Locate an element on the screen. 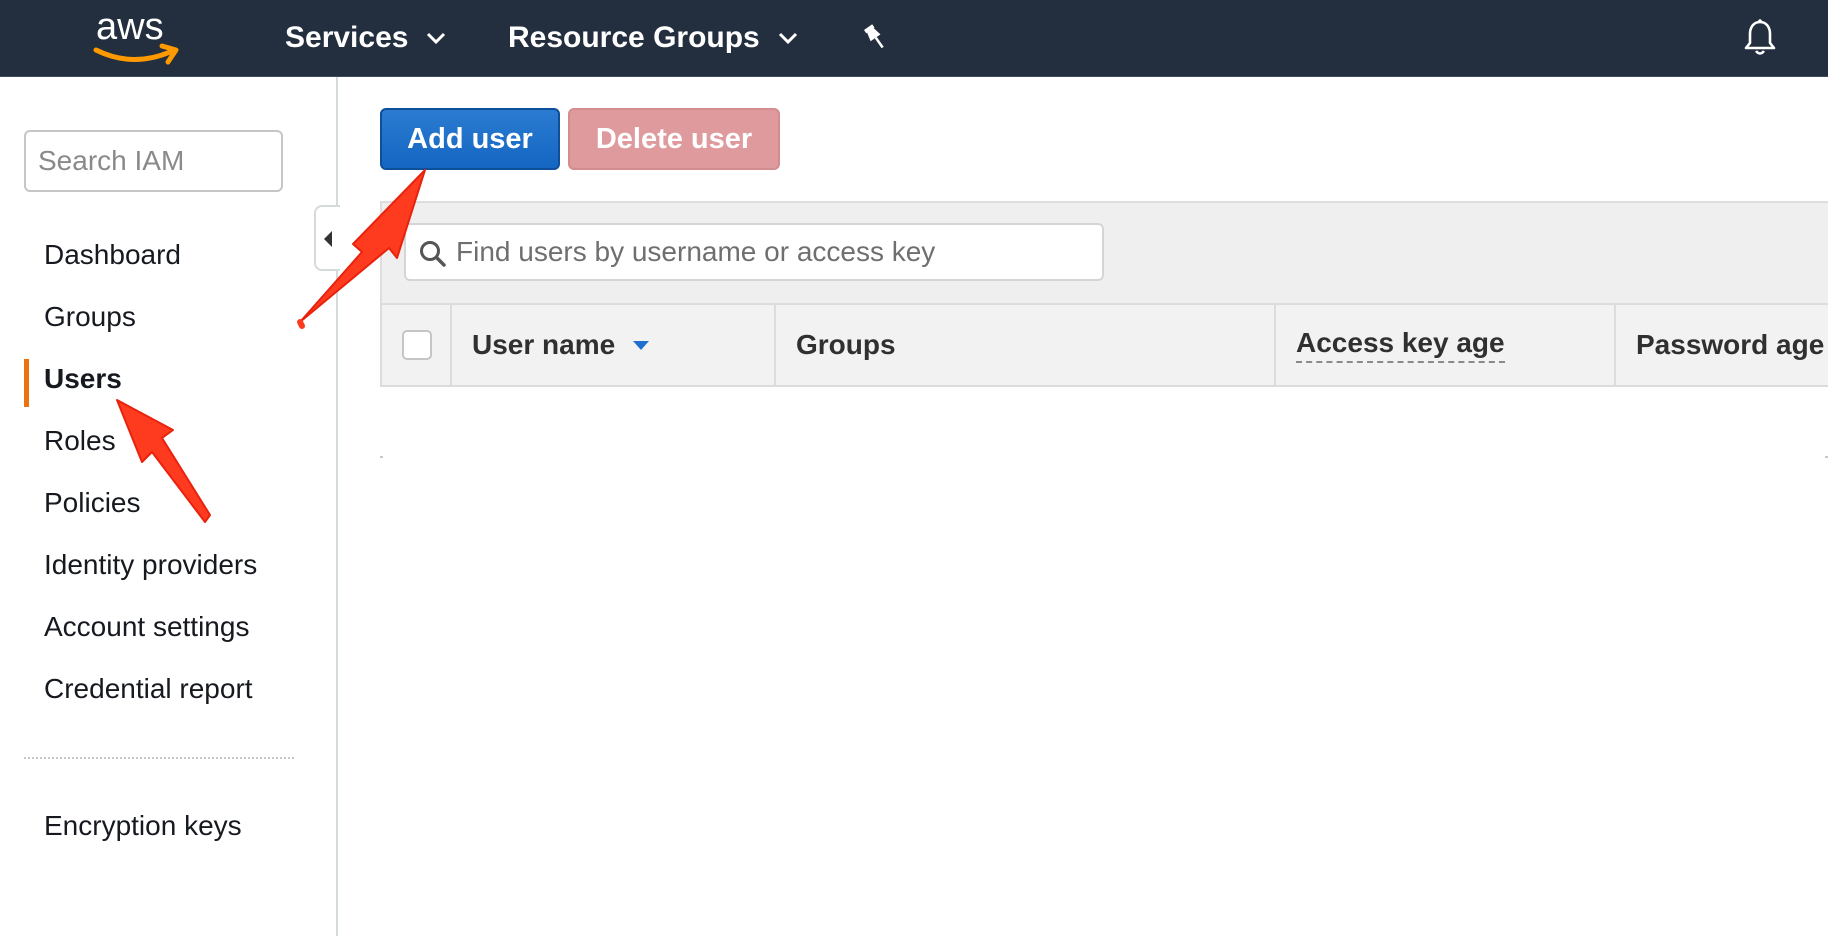 Image resolution: width=1828 pixels, height=936 pixels. column-header-access-key-age: Access key age is located at coordinates (1446, 345).